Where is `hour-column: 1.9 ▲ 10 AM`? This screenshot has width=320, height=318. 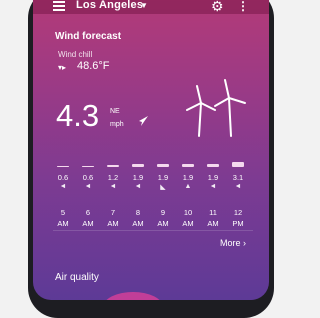
hour-column: 1.9 ▲ 10 AM is located at coordinates (188, 195).